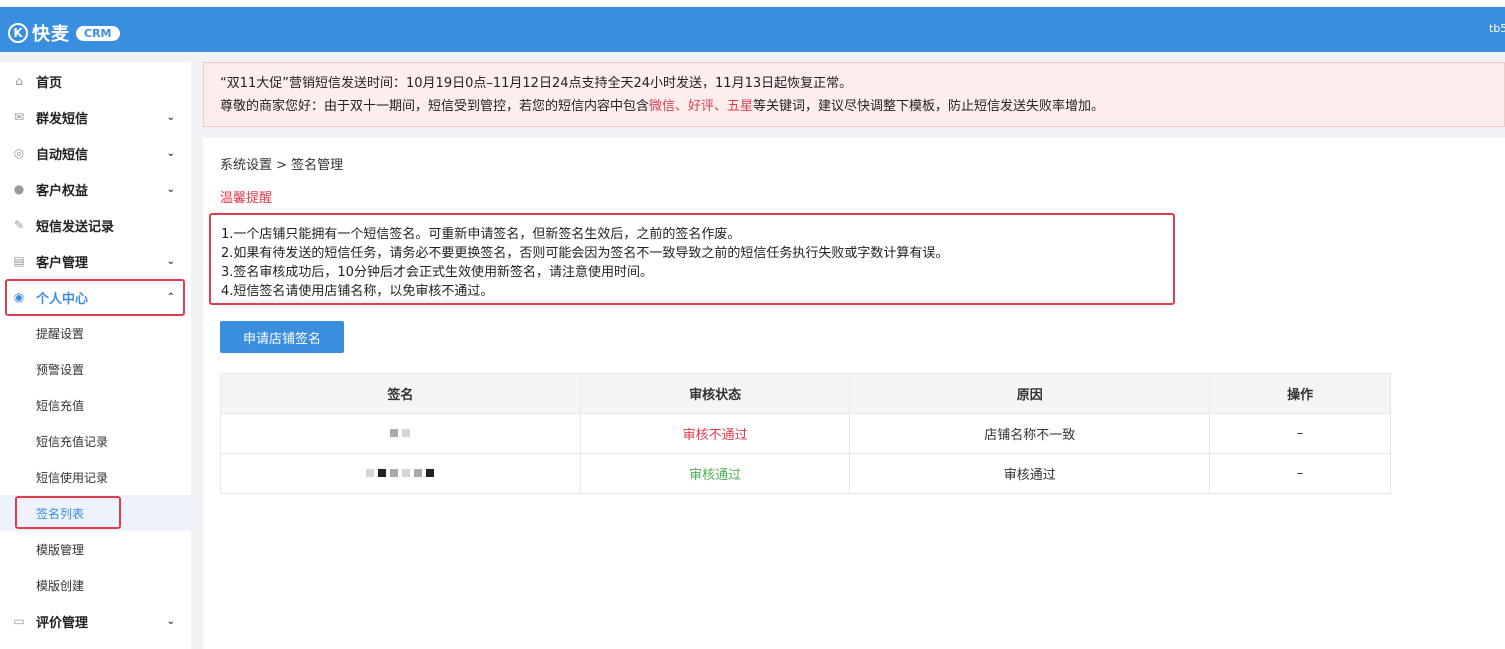 This screenshot has width=1505, height=649. What do you see at coordinates (435, 106) in the screenshot?
I see `notice-text: 尊敬的商家您好：由于双十一期间，短信受到管控，若您的短信内容中包含` at bounding box center [435, 106].